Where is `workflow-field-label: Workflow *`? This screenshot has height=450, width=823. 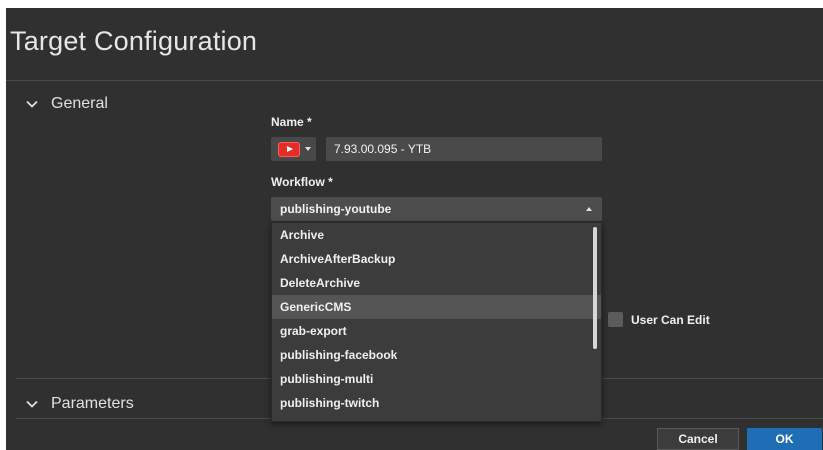 workflow-field-label: Workflow * is located at coordinates (302, 182).